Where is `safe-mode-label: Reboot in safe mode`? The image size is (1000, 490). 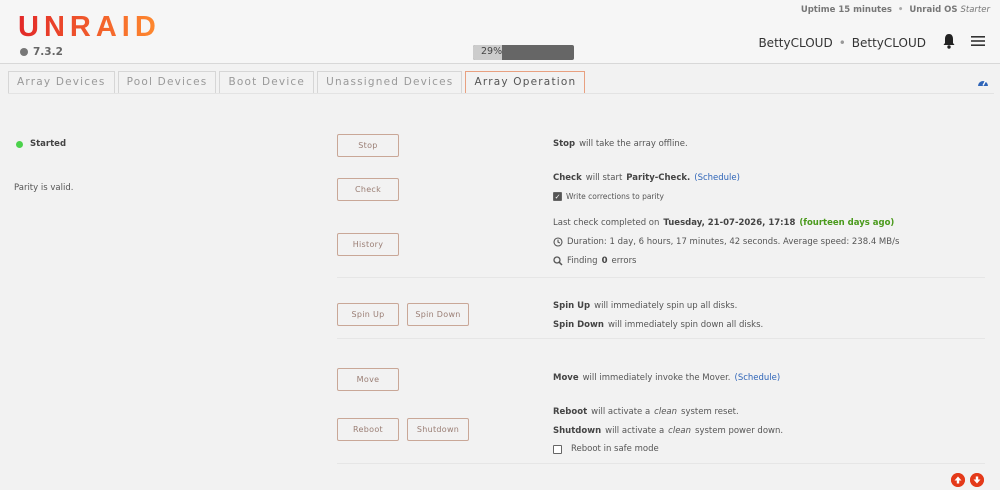 safe-mode-label: Reboot in safe mode is located at coordinates (615, 449).